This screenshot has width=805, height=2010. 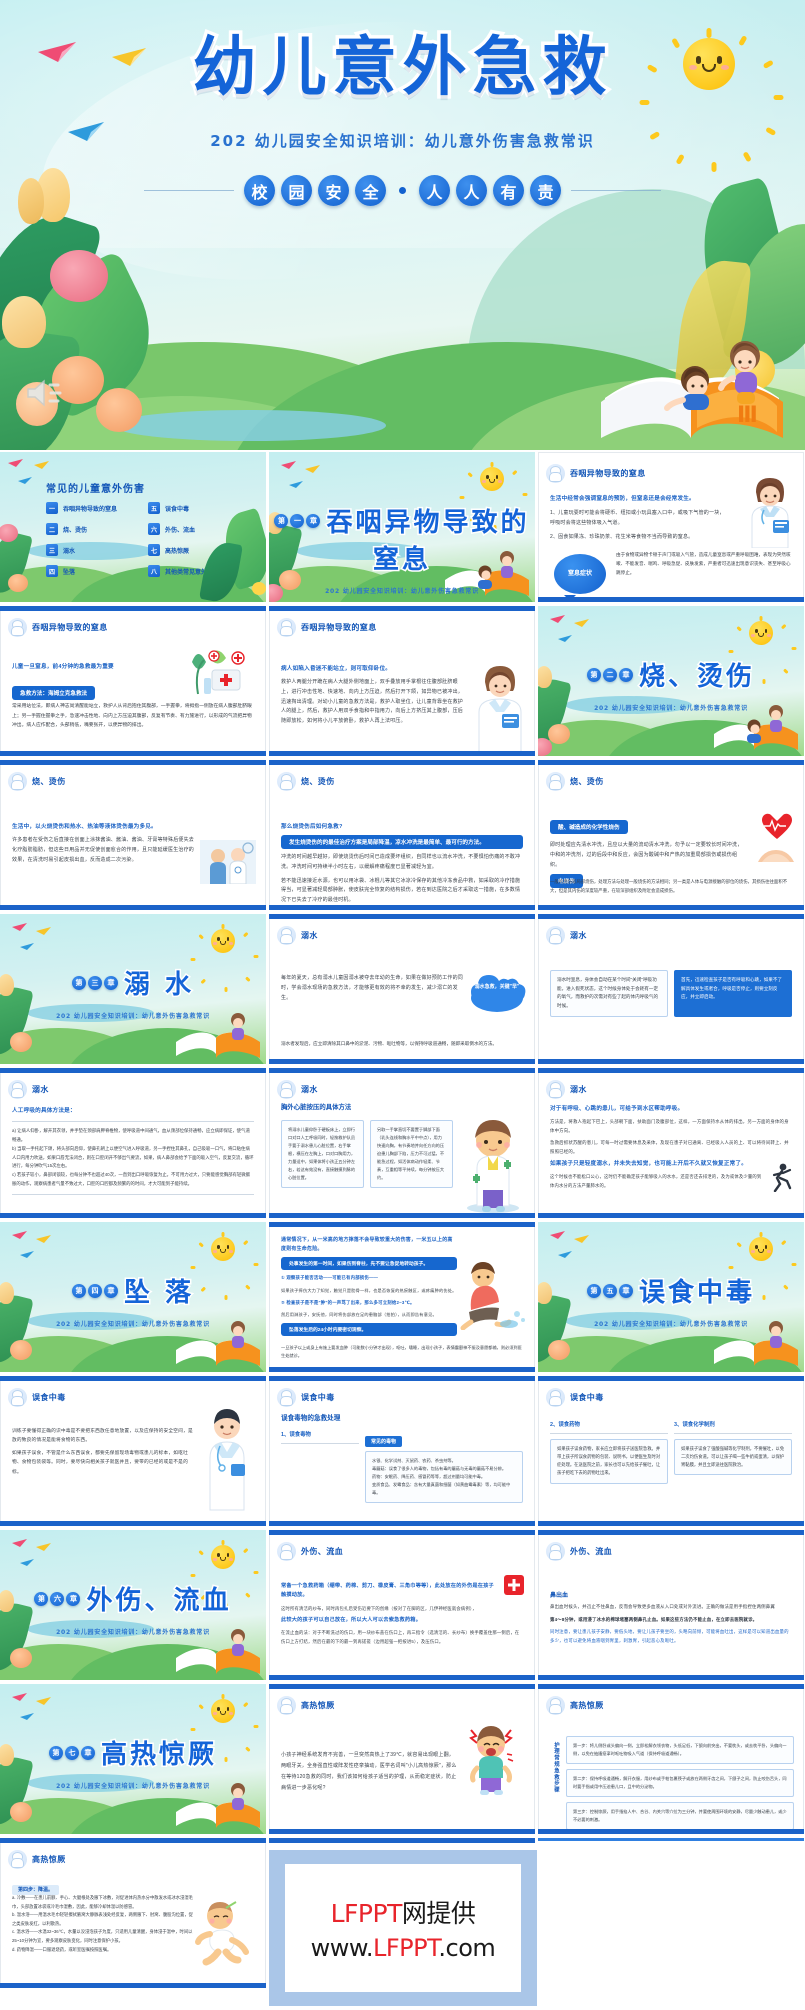 I want to click on section-number: 第 三 章, so click(x=94, y=982).